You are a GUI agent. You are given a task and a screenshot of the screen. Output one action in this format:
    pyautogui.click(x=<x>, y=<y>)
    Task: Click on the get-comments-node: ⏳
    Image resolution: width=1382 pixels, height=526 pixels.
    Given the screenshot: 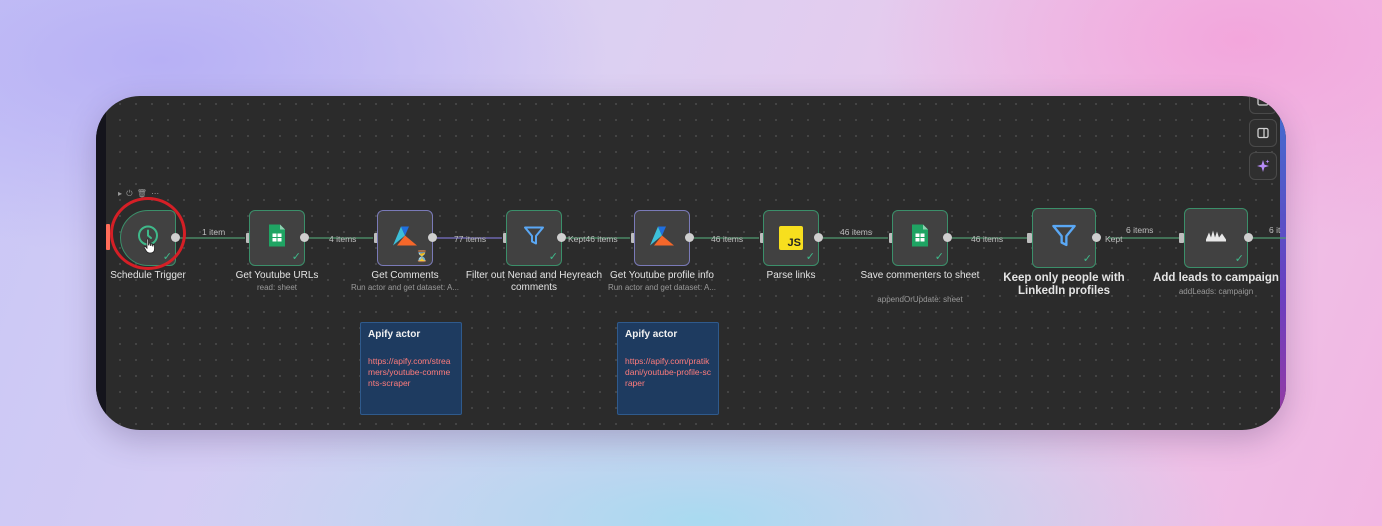 What is the action you would take?
    pyautogui.click(x=405, y=238)
    